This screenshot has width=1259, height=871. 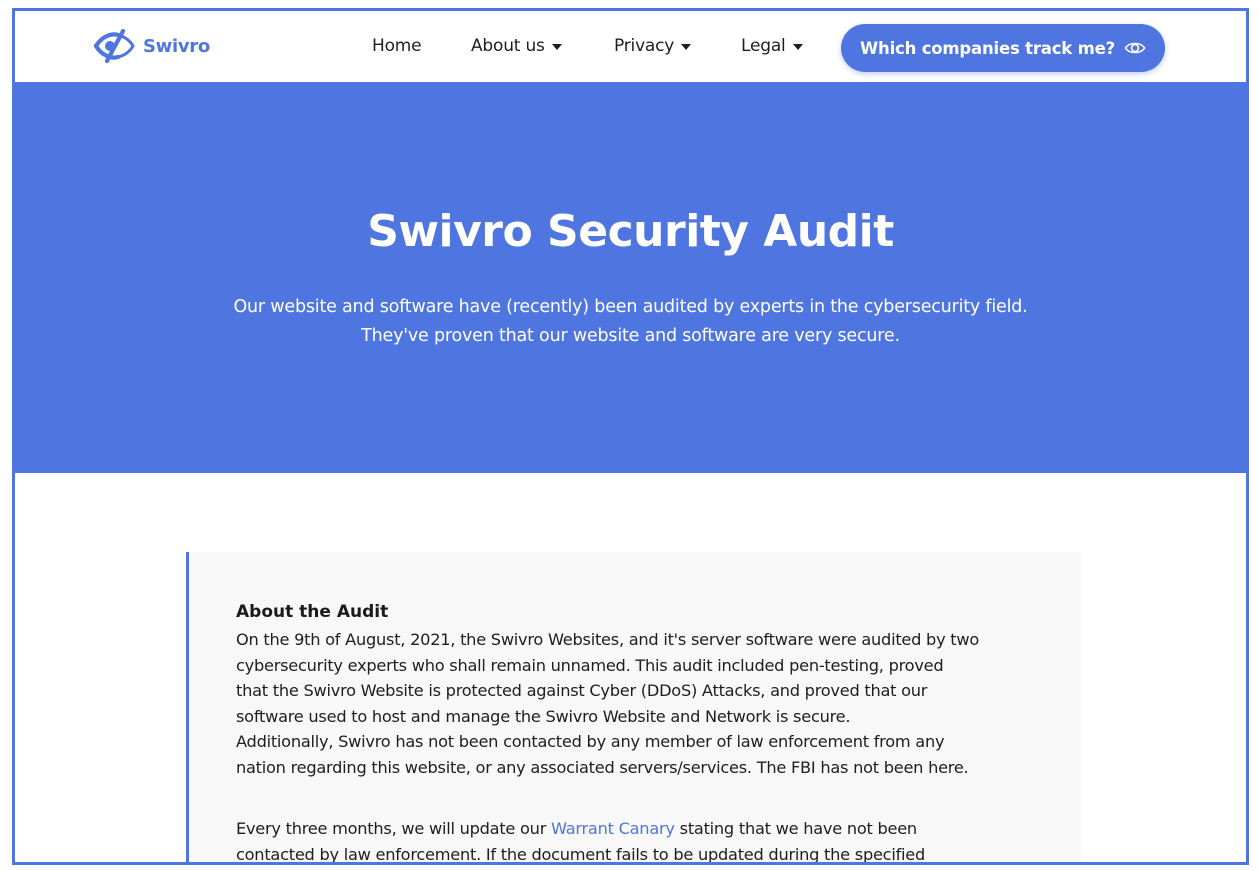 I want to click on nav-link-legal: Legal, so click(x=772, y=46).